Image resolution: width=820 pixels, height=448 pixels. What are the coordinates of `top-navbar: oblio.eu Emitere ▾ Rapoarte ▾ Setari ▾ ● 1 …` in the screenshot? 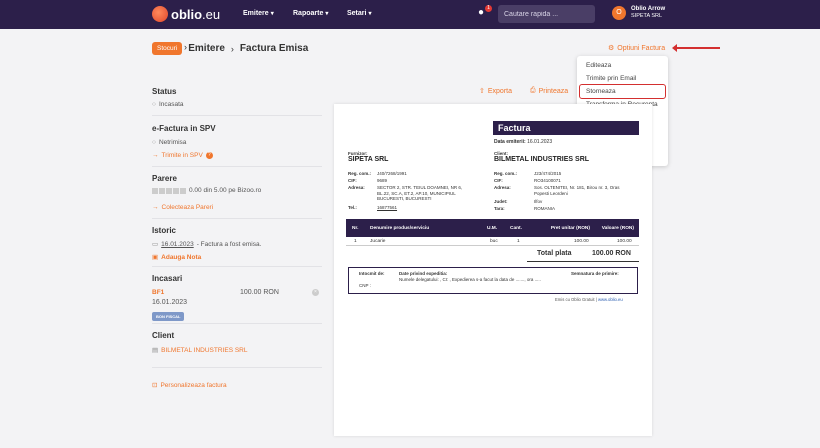 It's located at (410, 14).